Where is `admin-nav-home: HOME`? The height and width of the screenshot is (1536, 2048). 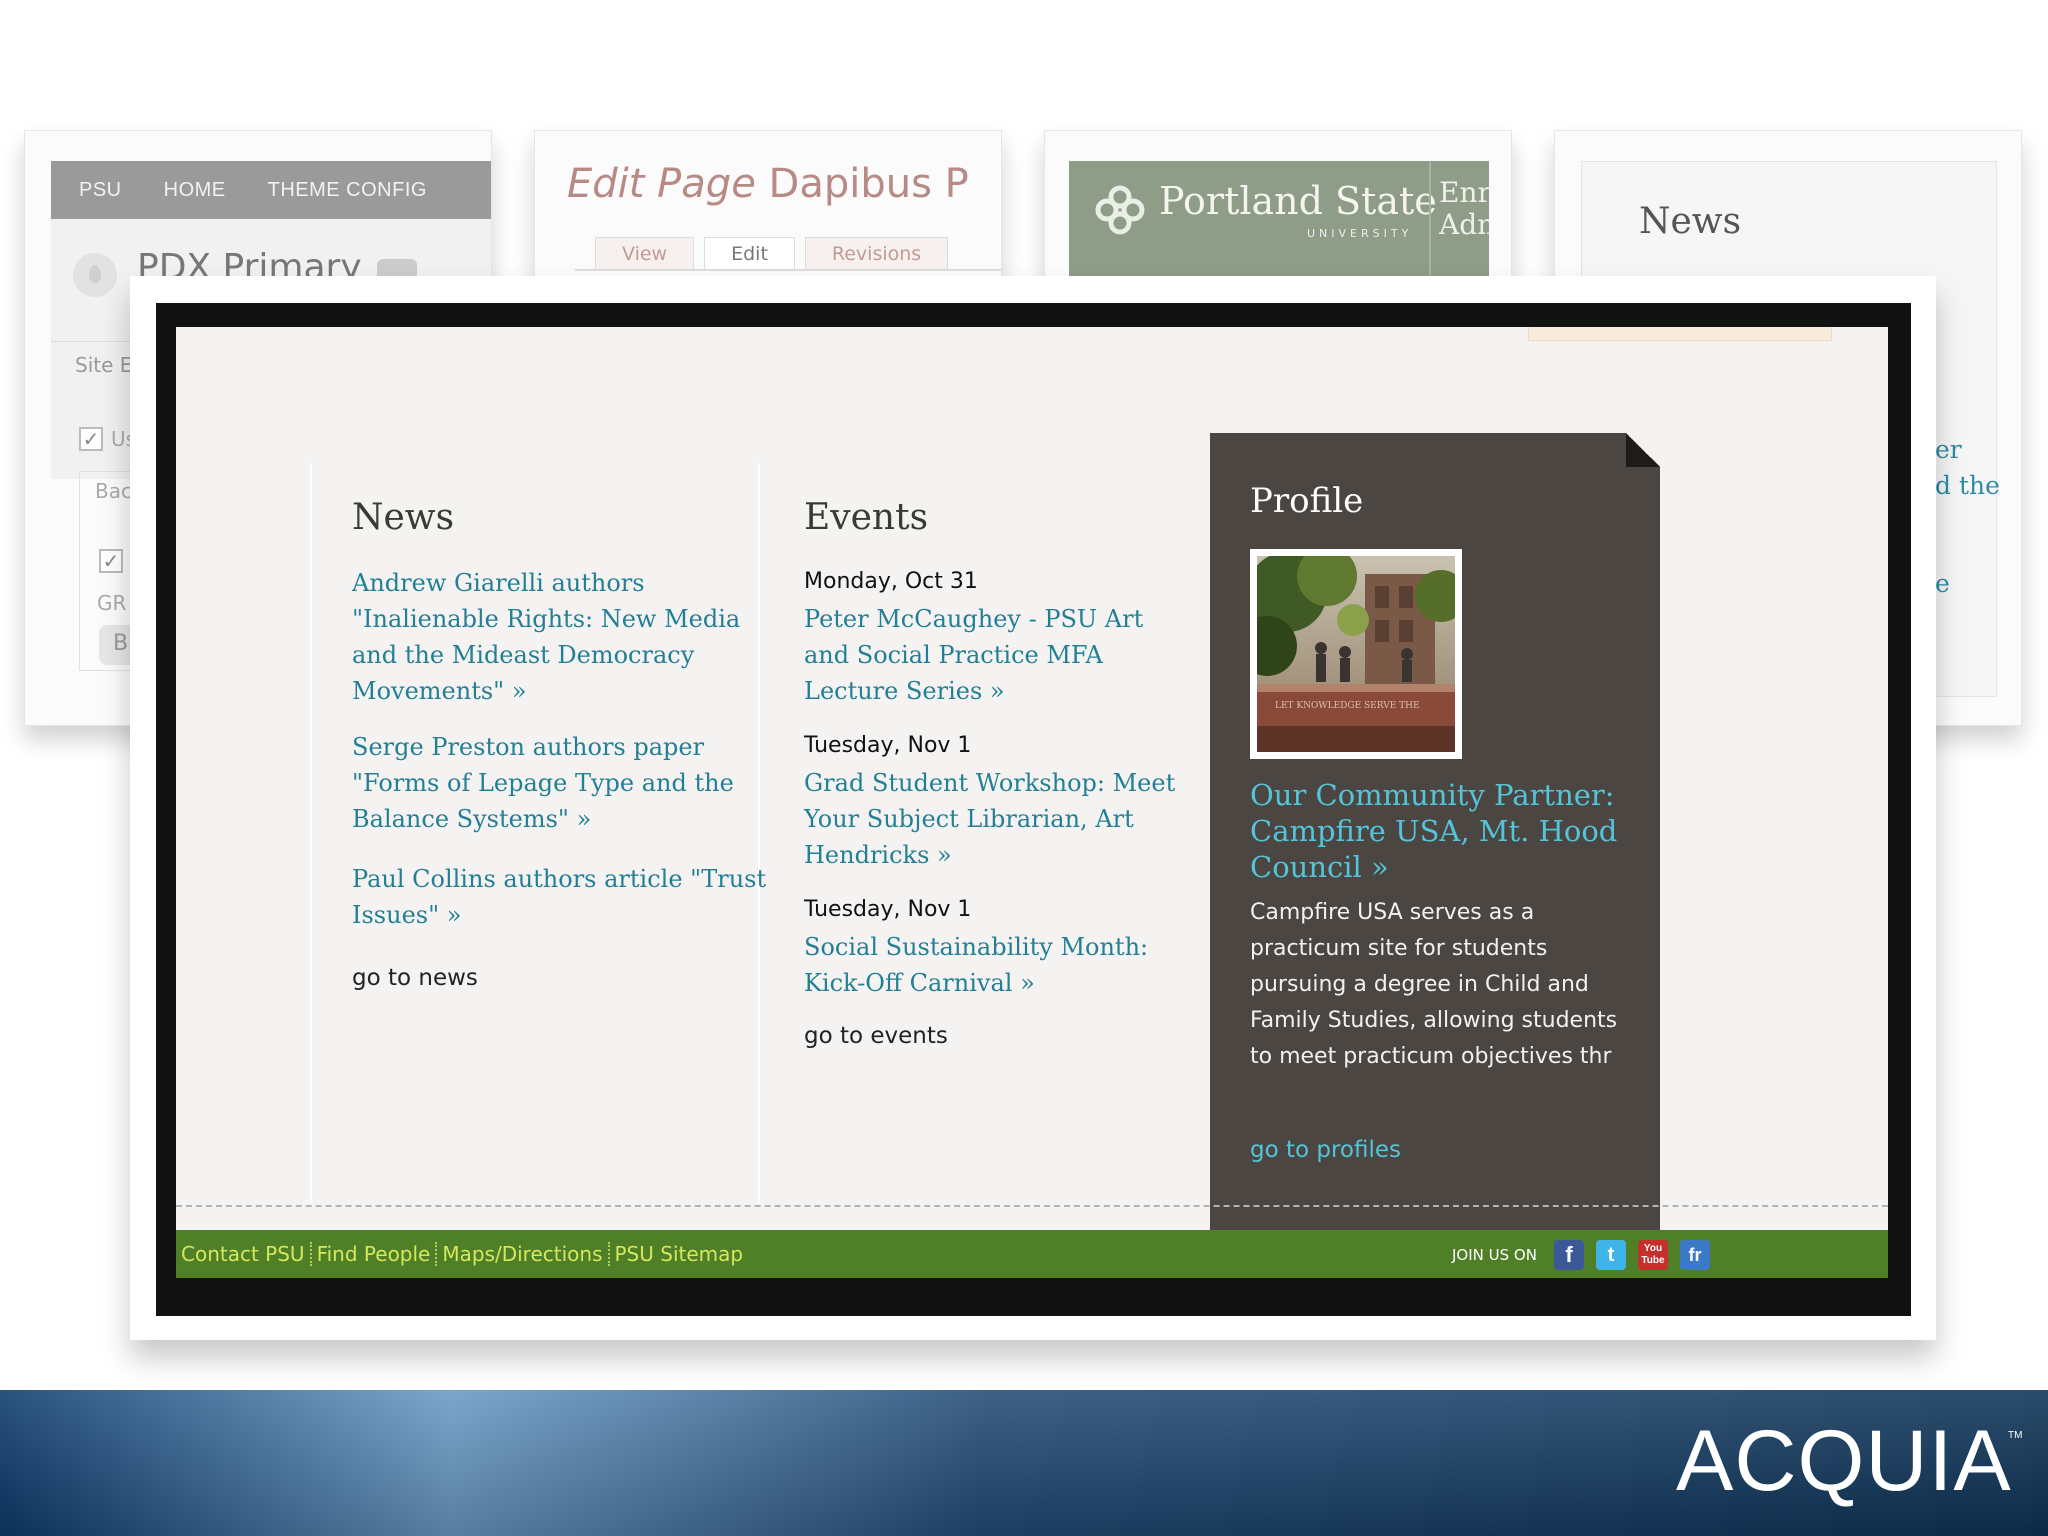 admin-nav-home: HOME is located at coordinates (195, 190).